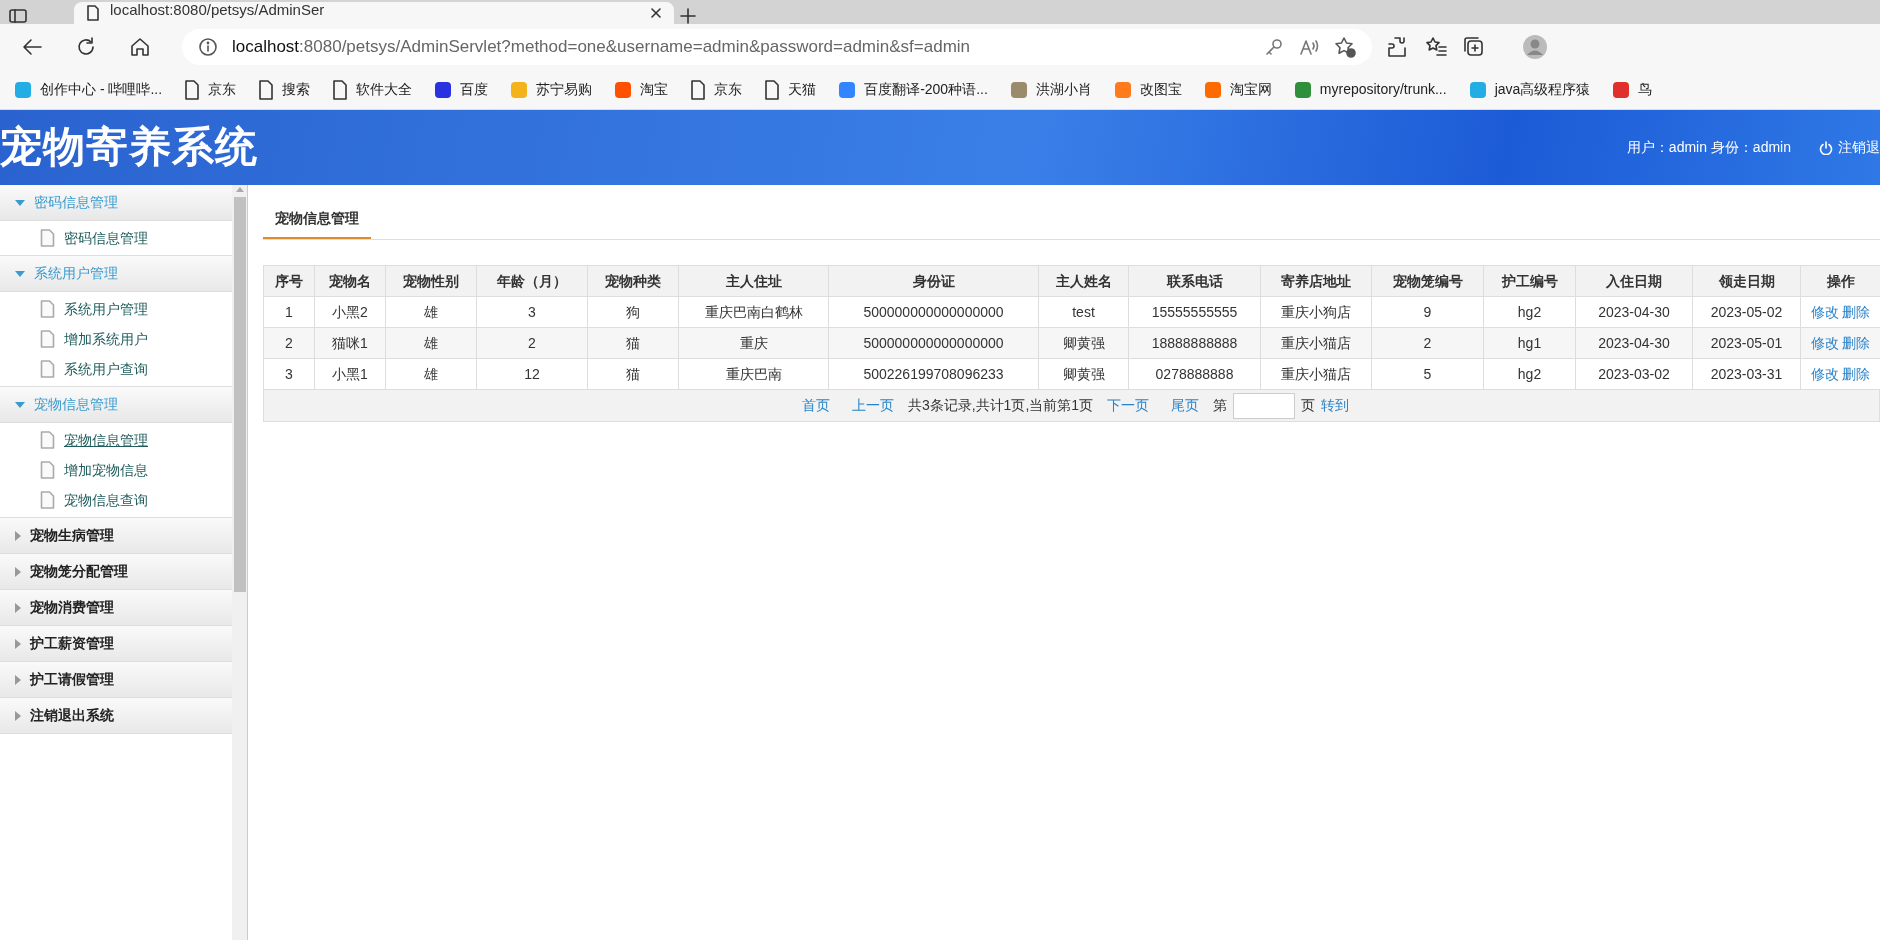 This screenshot has width=1880, height=940. Describe the element at coordinates (551, 89) in the screenshot. I see `bookmark: 苏宁易购` at that location.